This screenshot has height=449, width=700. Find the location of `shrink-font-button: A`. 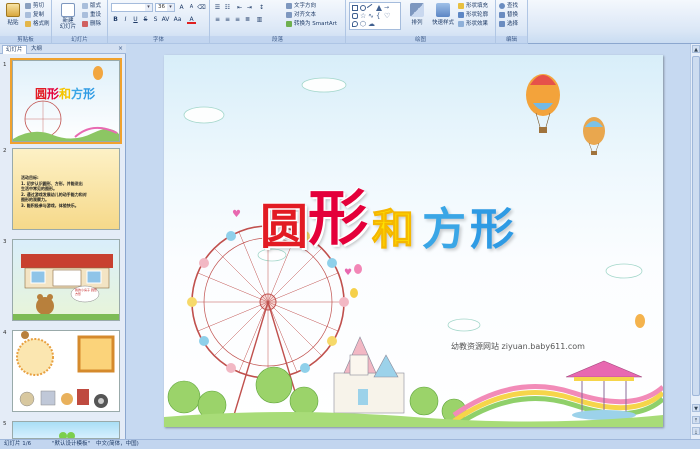

shrink-font-button: A is located at coordinates (191, 7).